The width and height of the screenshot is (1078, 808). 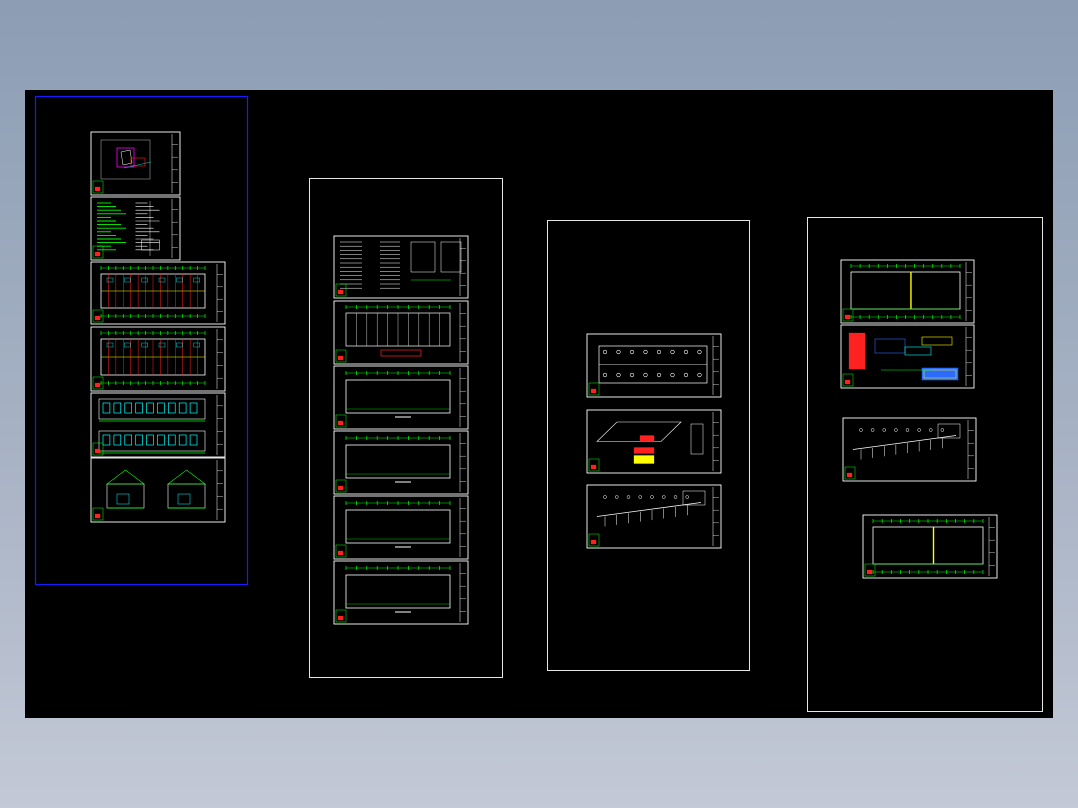 What do you see at coordinates (401, 267) in the screenshot?
I see `drawing-sheet-notes-table` at bounding box center [401, 267].